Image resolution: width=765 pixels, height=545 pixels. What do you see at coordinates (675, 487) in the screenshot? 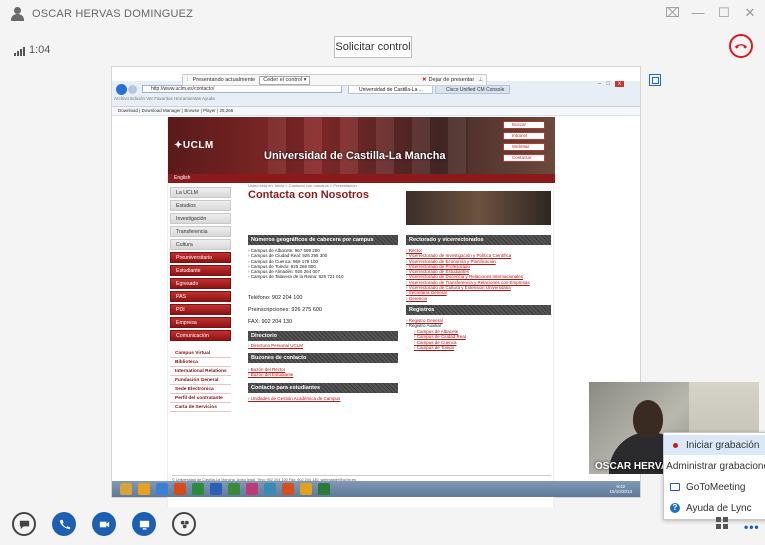
I see `gotomeeting-icon` at bounding box center [675, 487].